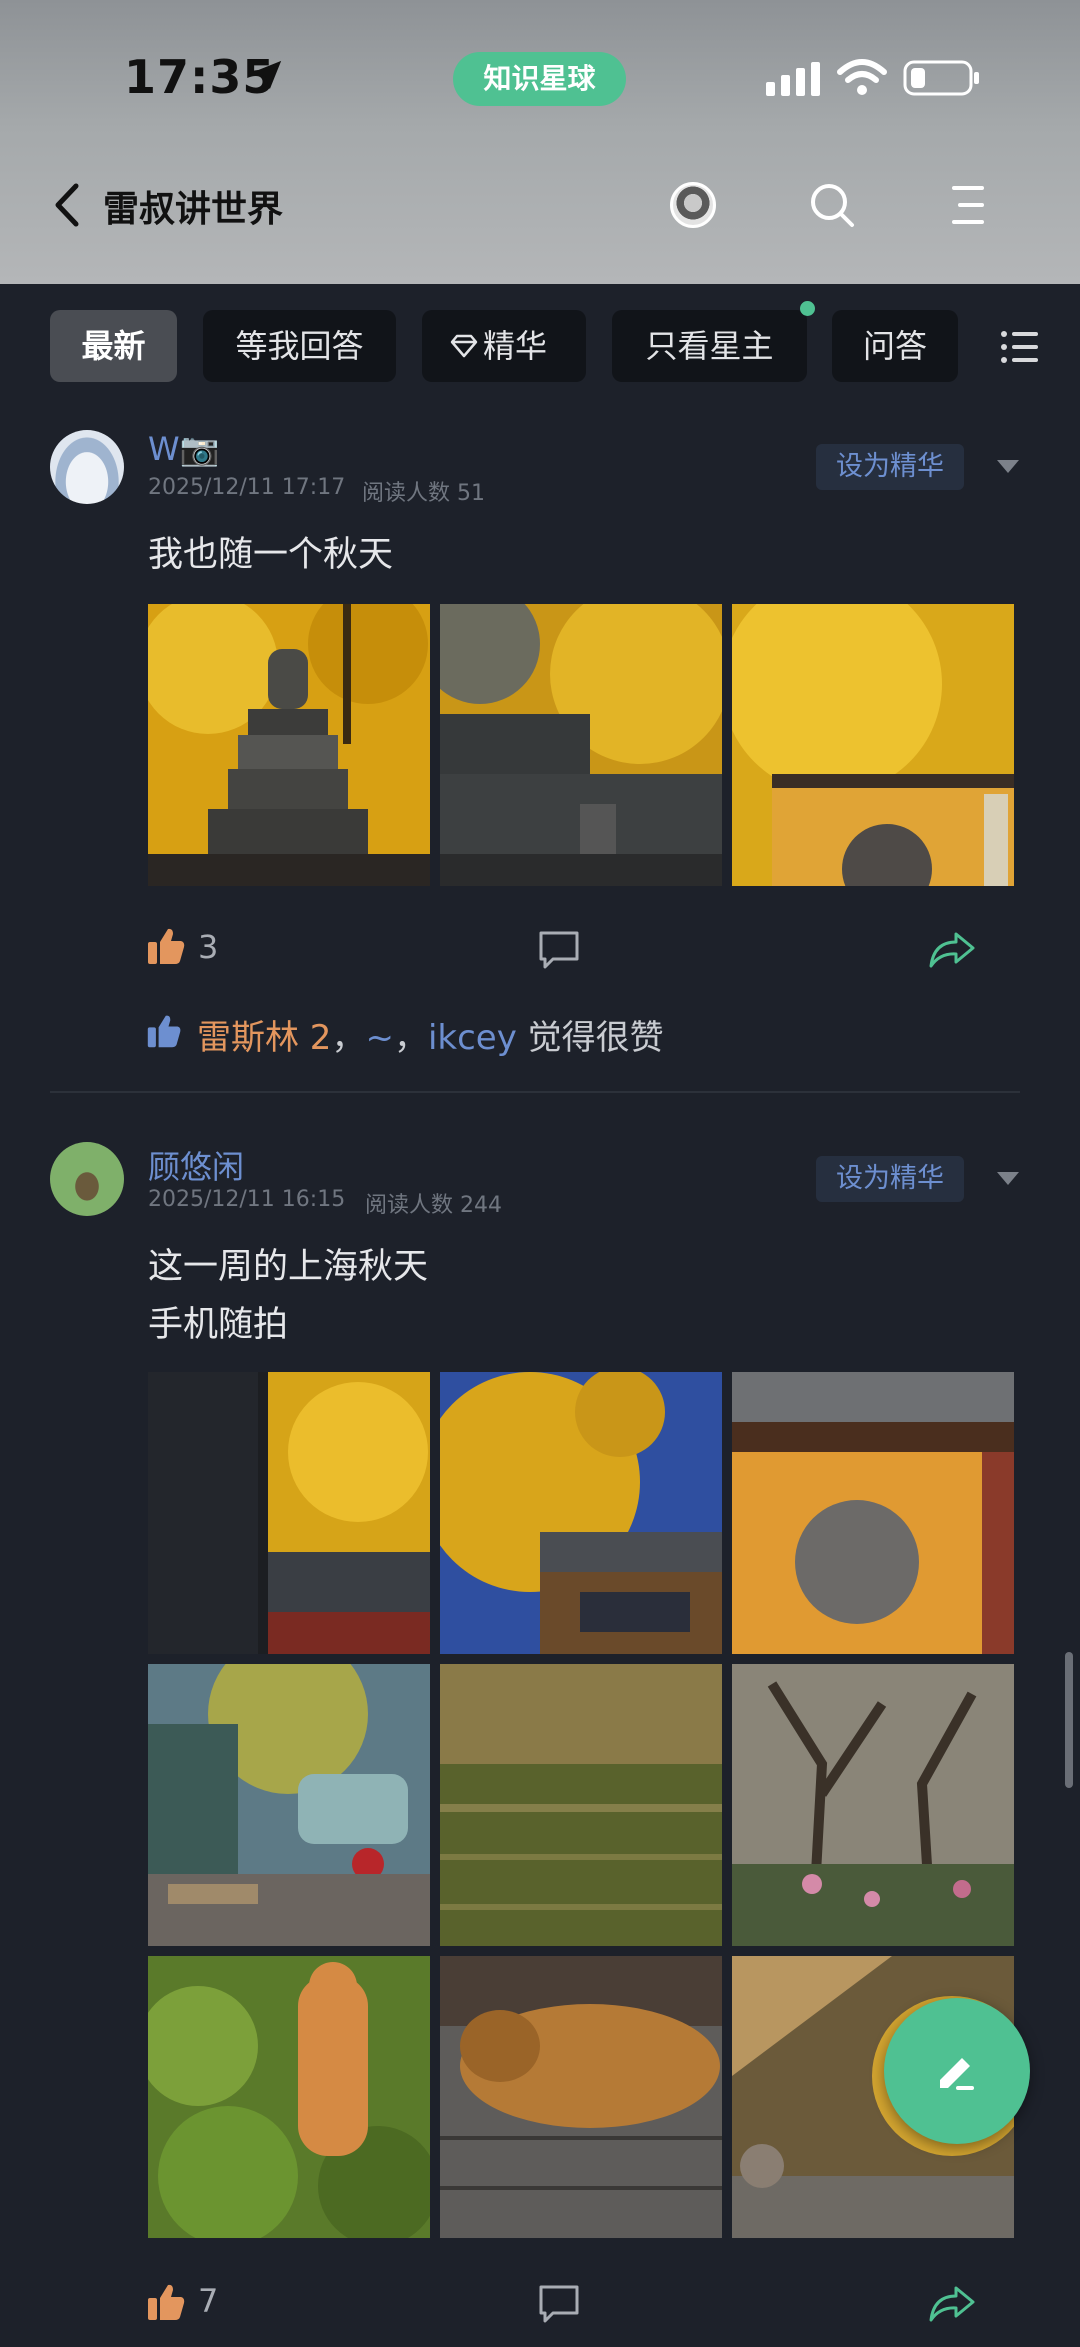 The height and width of the screenshot is (2347, 1080). What do you see at coordinates (472, 1038) in the screenshot?
I see `liker-name: ikcey` at bounding box center [472, 1038].